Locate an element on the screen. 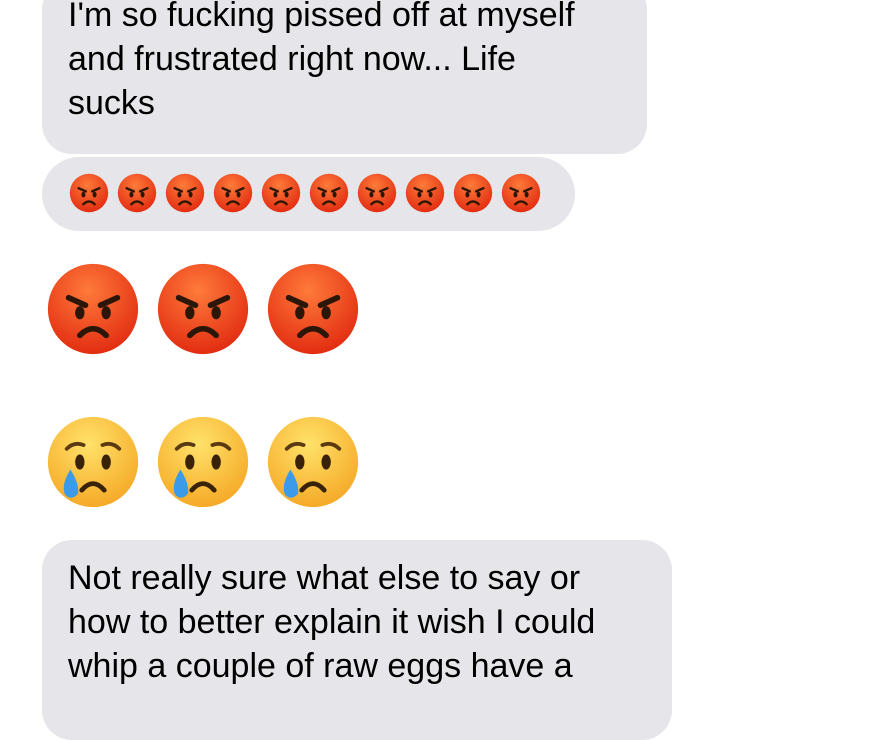  angry-emoji-message is located at coordinates (203, 309).